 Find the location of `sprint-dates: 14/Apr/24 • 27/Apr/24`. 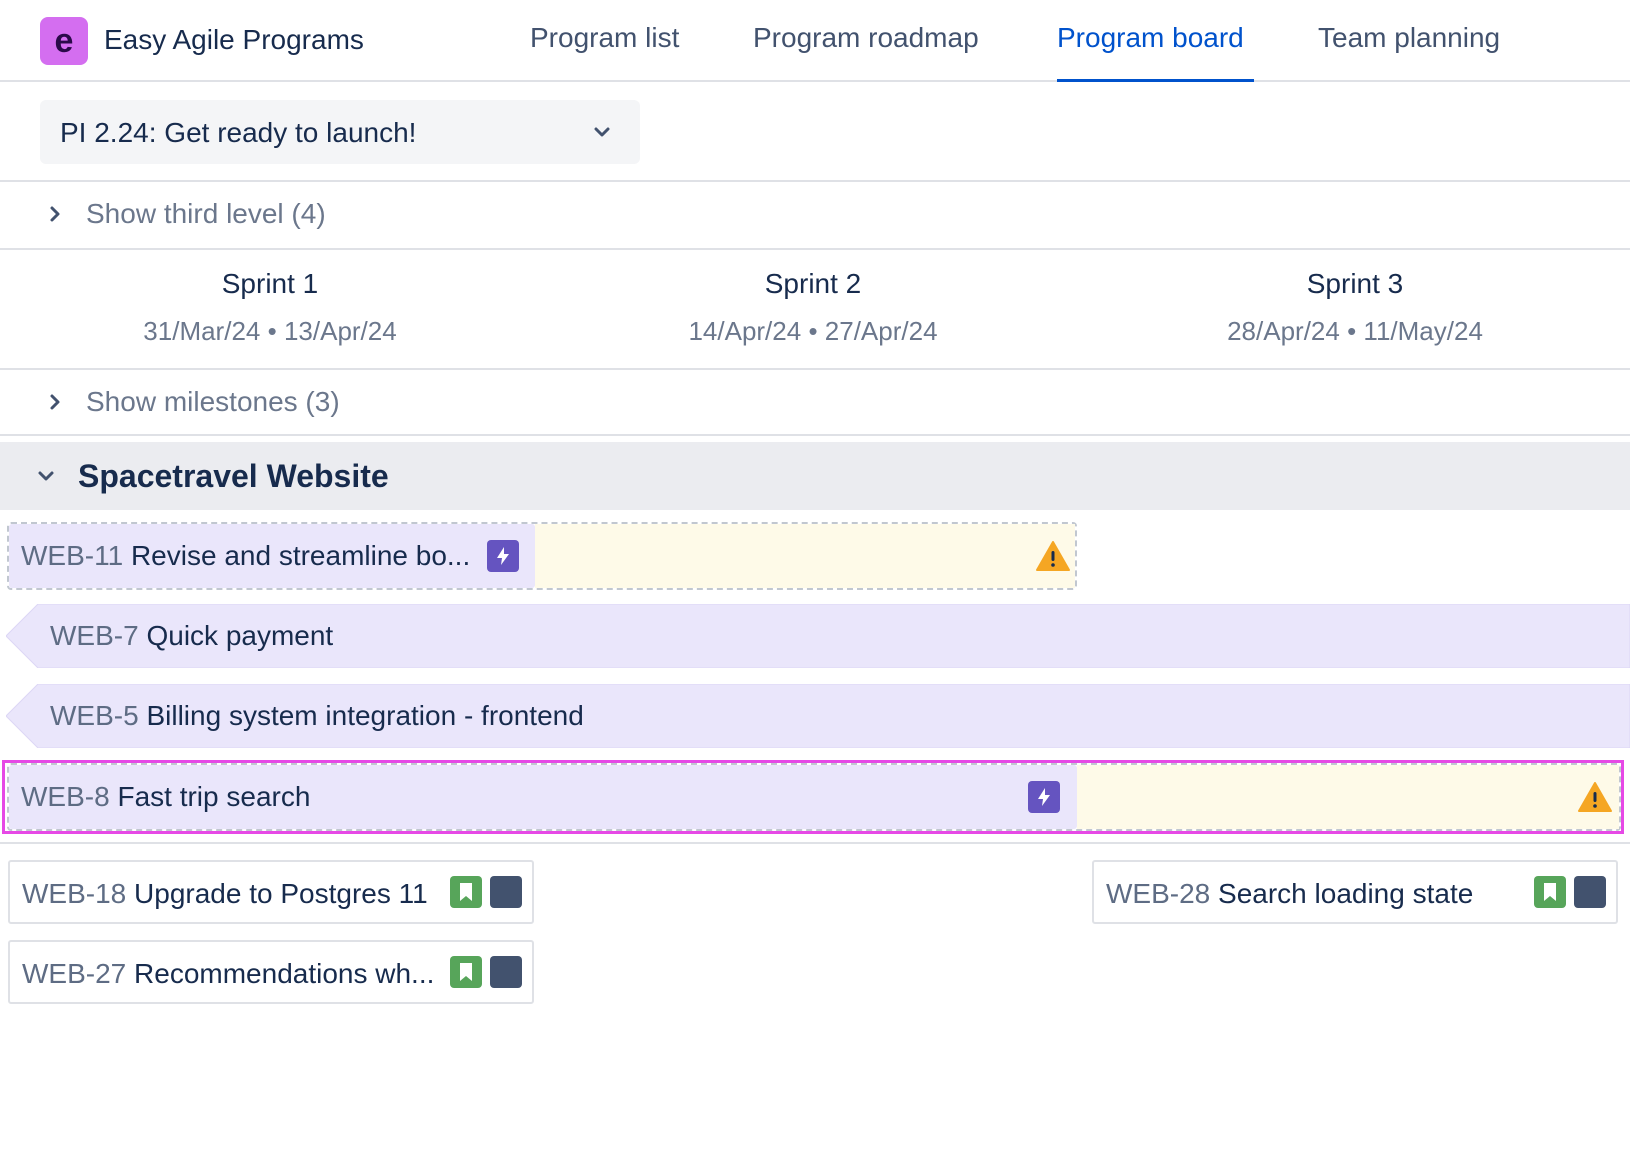

sprint-dates: 14/Apr/24 • 27/Apr/24 is located at coordinates (813, 331).